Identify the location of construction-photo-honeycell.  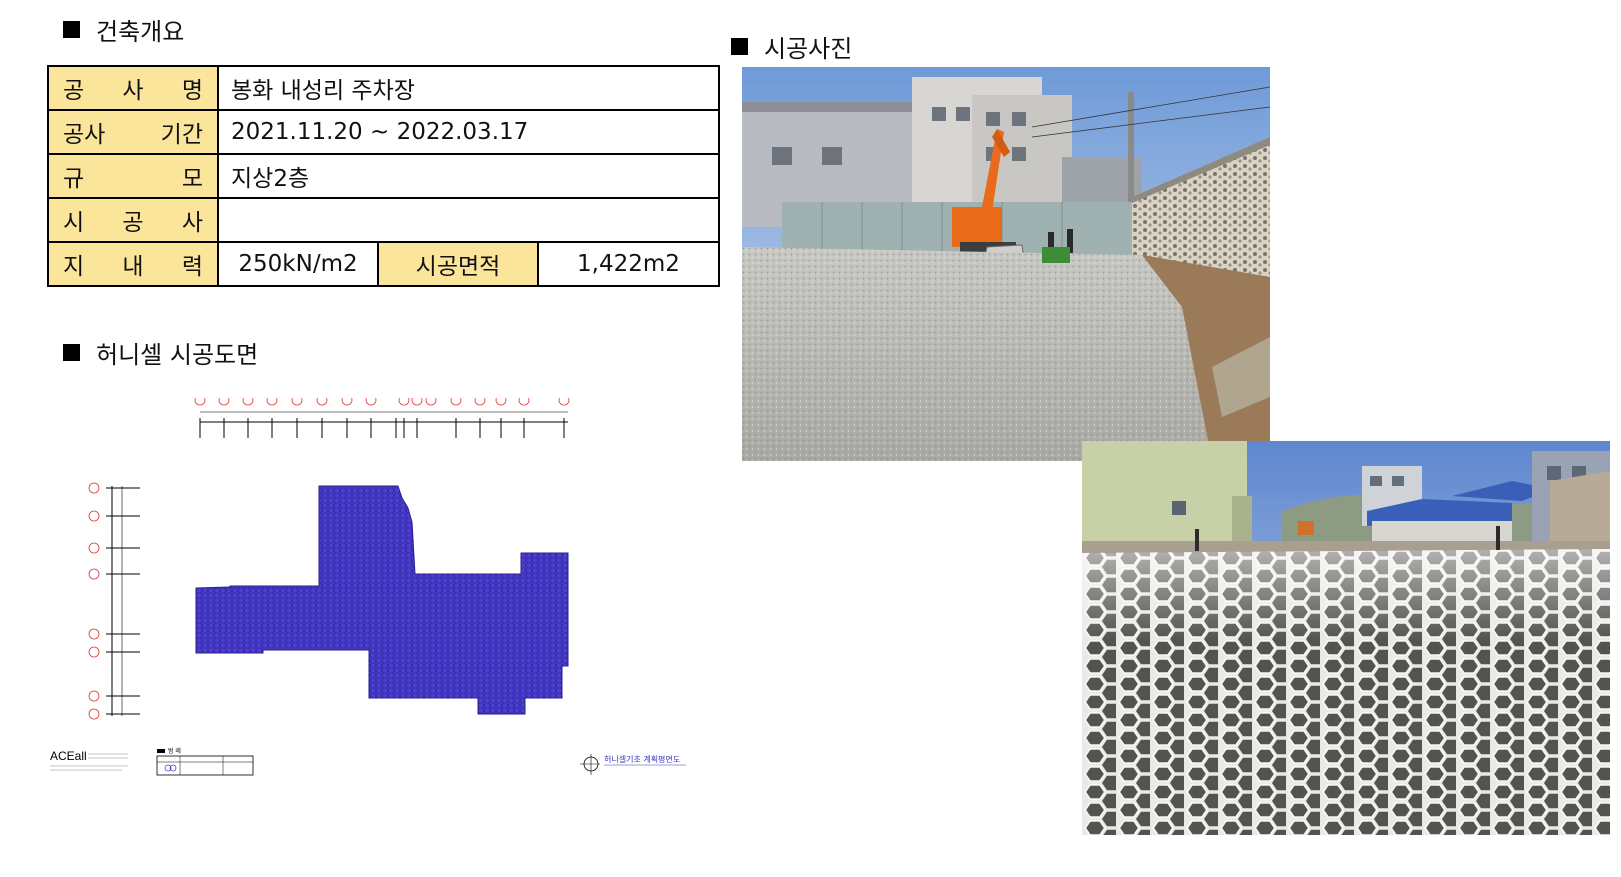
(1346, 638).